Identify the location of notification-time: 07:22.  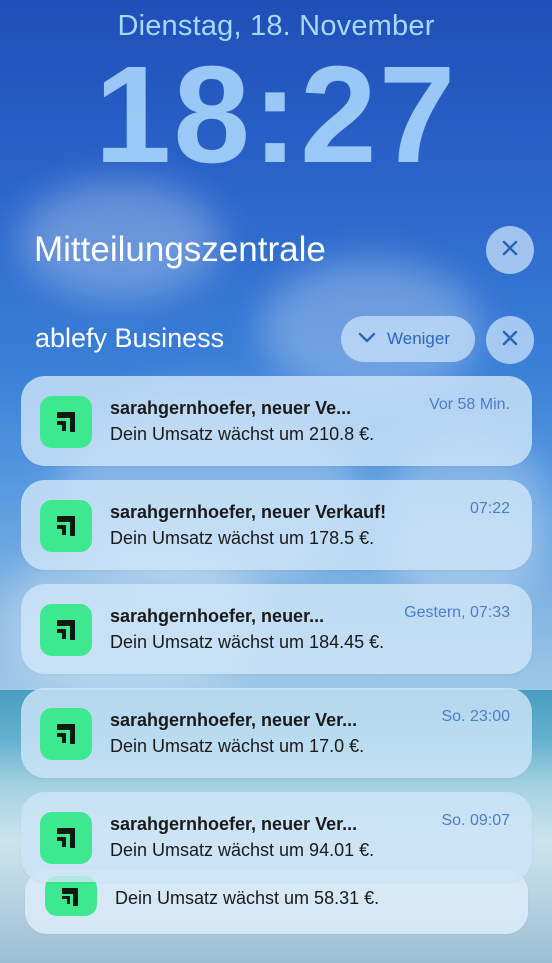
(489, 508).